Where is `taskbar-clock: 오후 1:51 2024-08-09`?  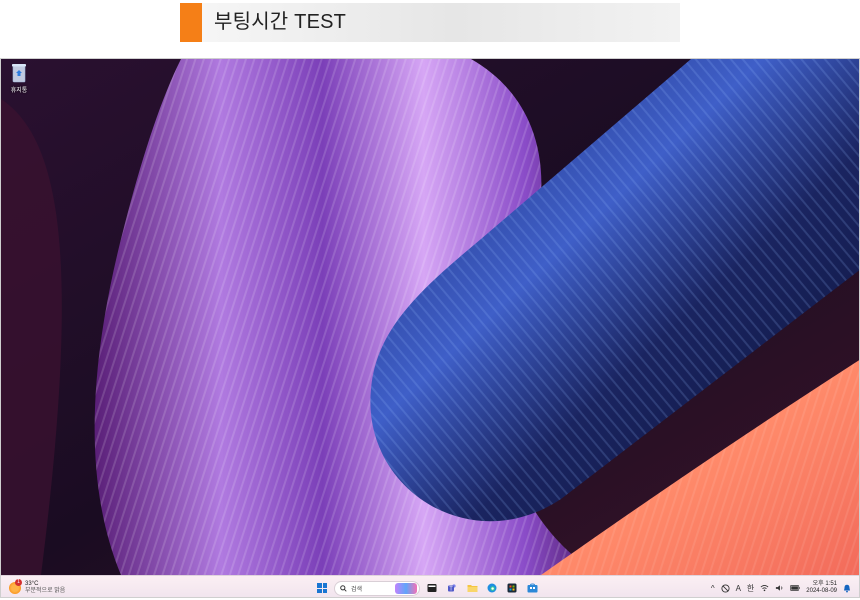
taskbar-clock: 오후 1:51 2024-08-09 is located at coordinates (821, 588).